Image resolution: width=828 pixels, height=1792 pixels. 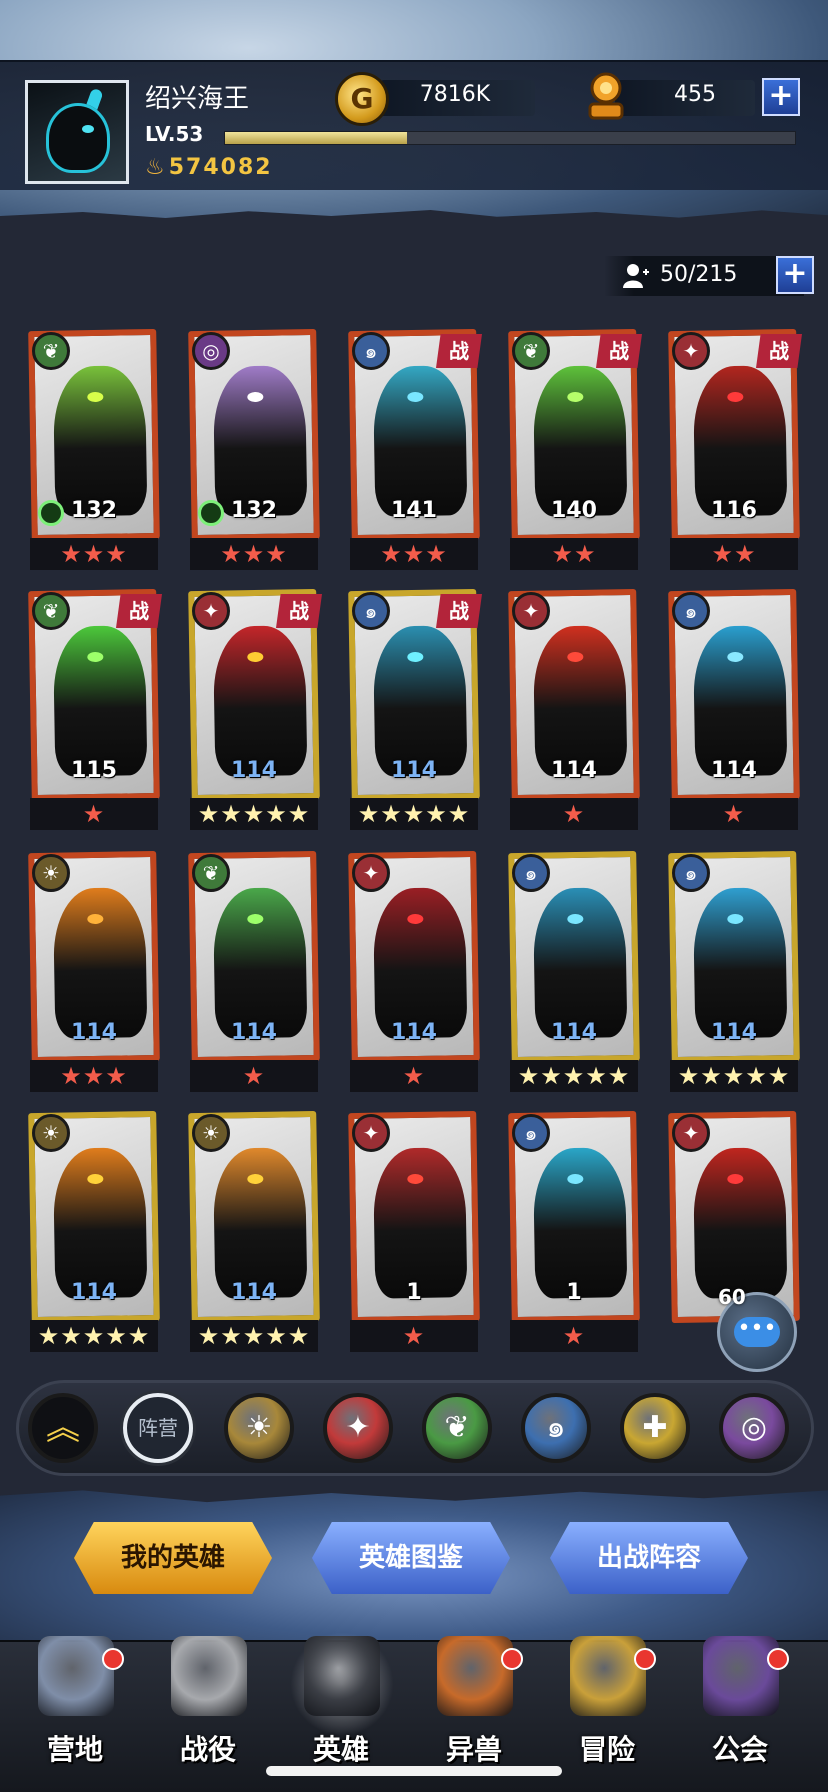 What do you see at coordinates (158, 1428) in the screenshot?
I see `camp-filter-button: 阵营` at bounding box center [158, 1428].